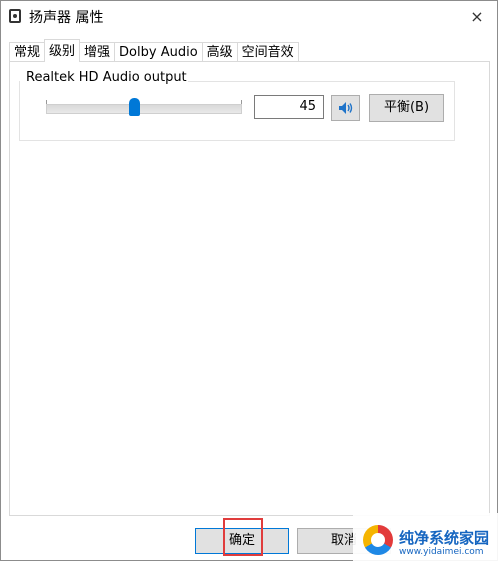 Image resolution: width=500 pixels, height=564 pixels. I want to click on watermark-url: www.yidaimei.com, so click(441, 552).